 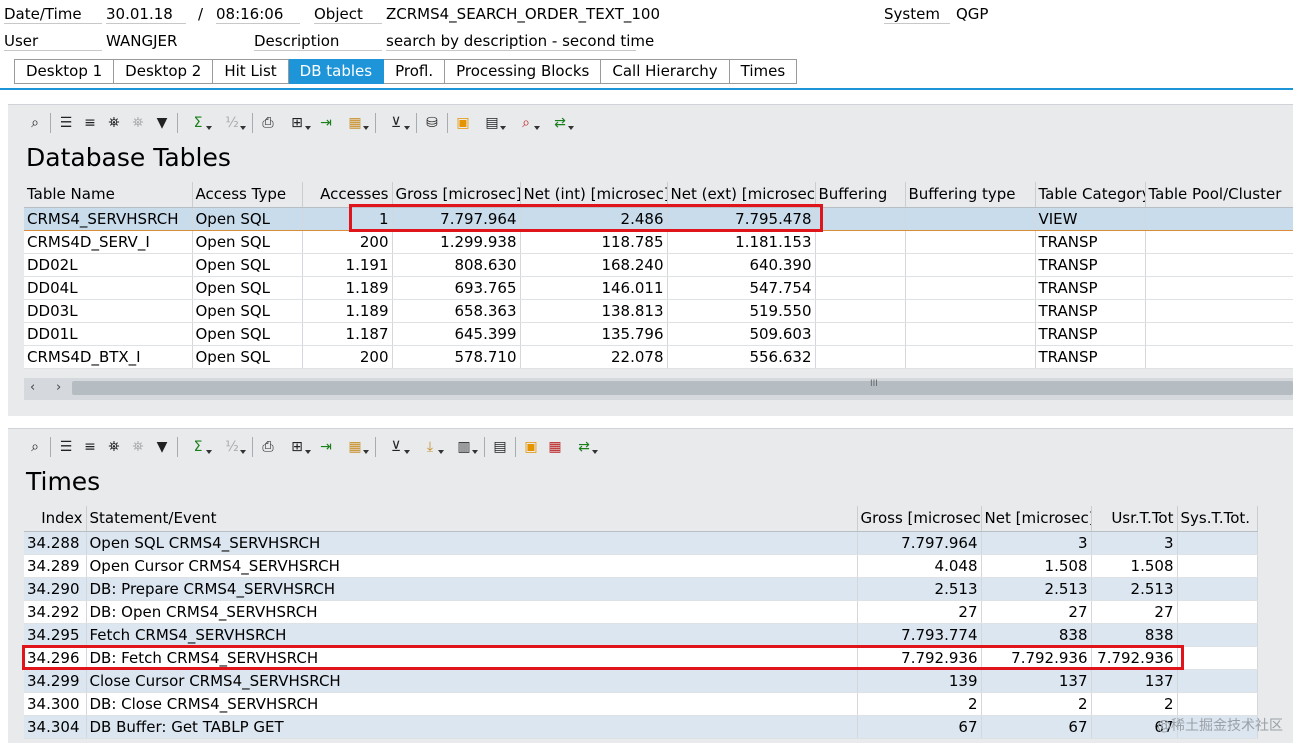 What do you see at coordinates (58, 387) in the screenshot?
I see `scroll-right-icon: ›` at bounding box center [58, 387].